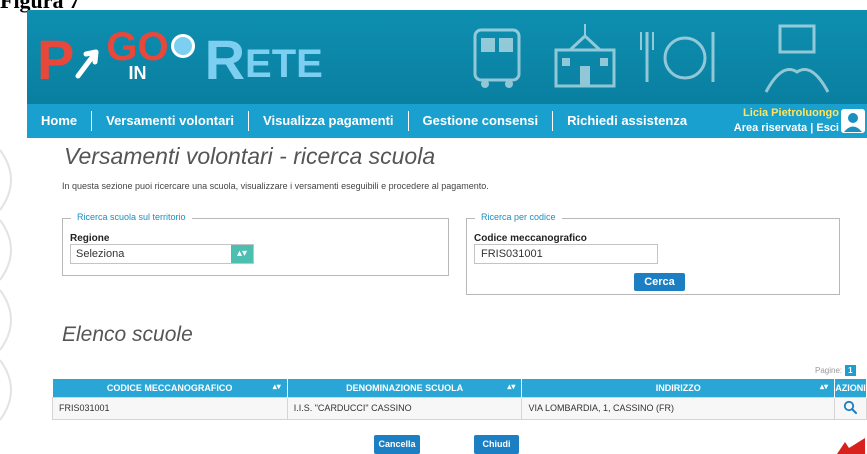  Describe the element at coordinates (137, 47) in the screenshot. I see `logo-go: GO` at that location.